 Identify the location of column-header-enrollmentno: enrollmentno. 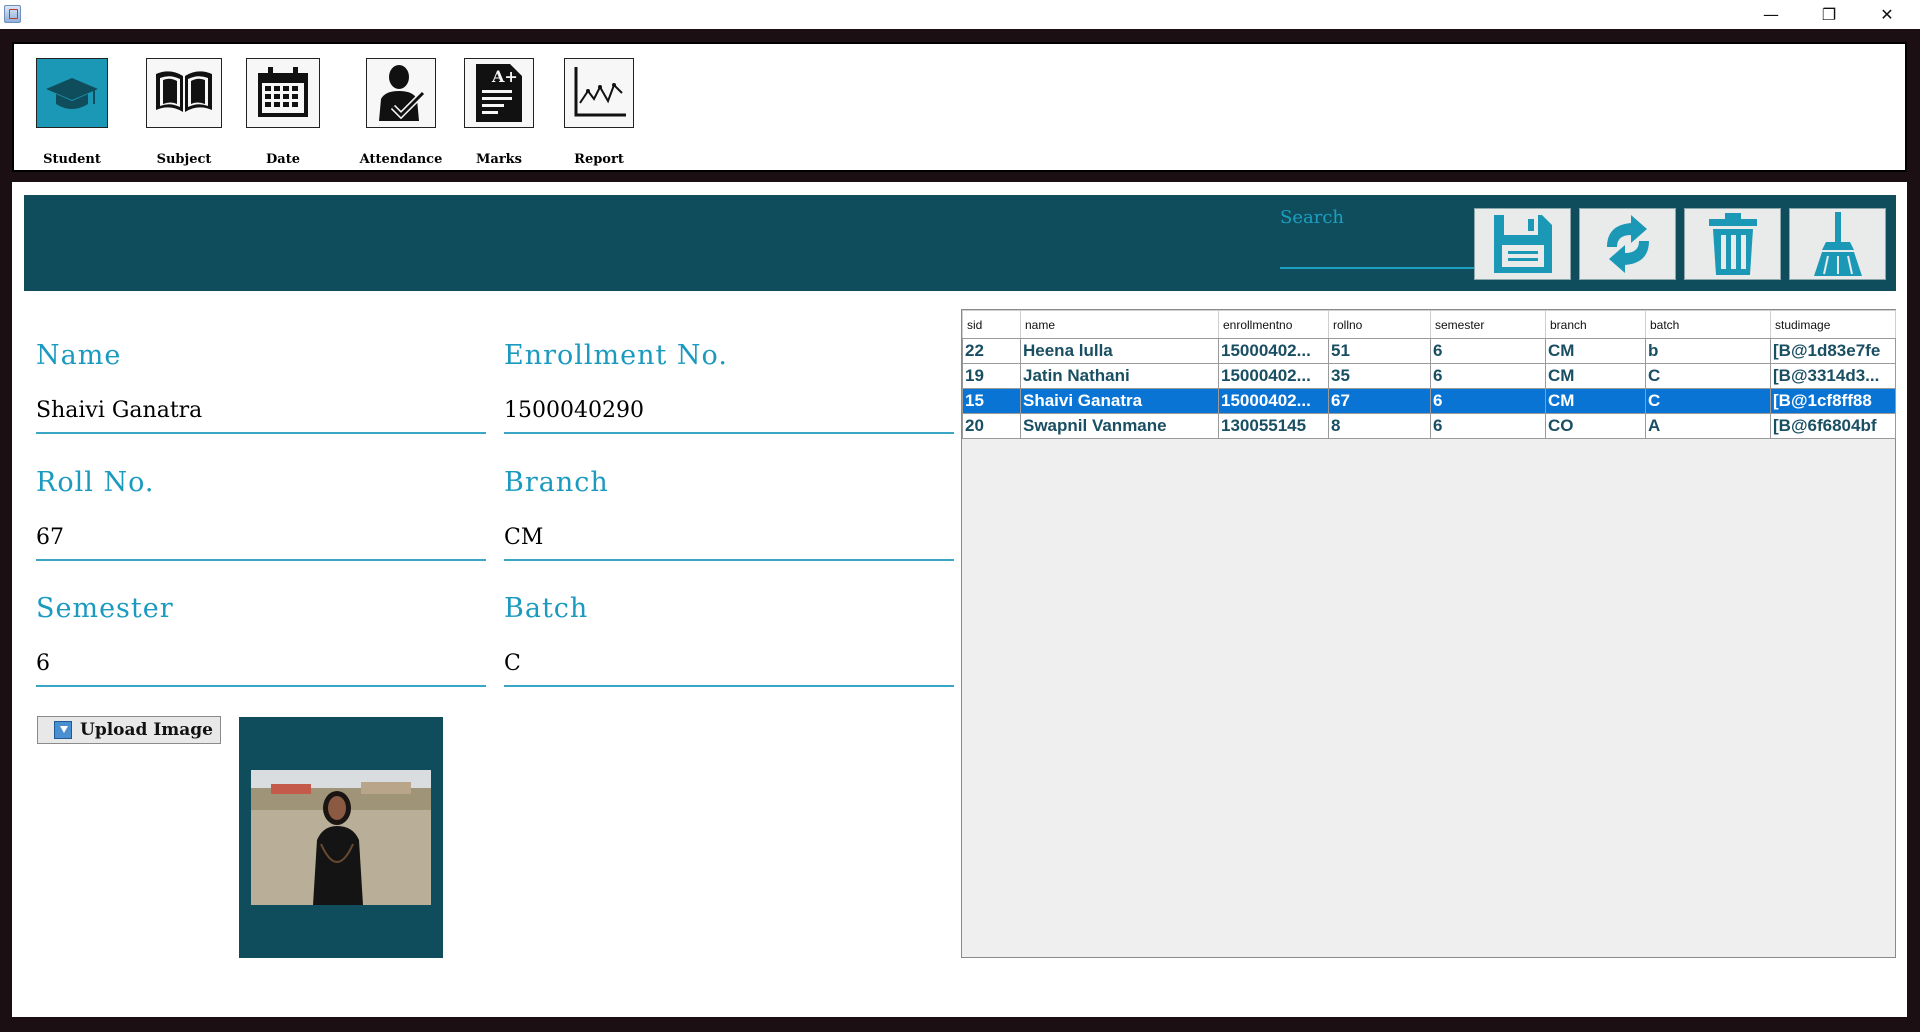
(1273, 324).